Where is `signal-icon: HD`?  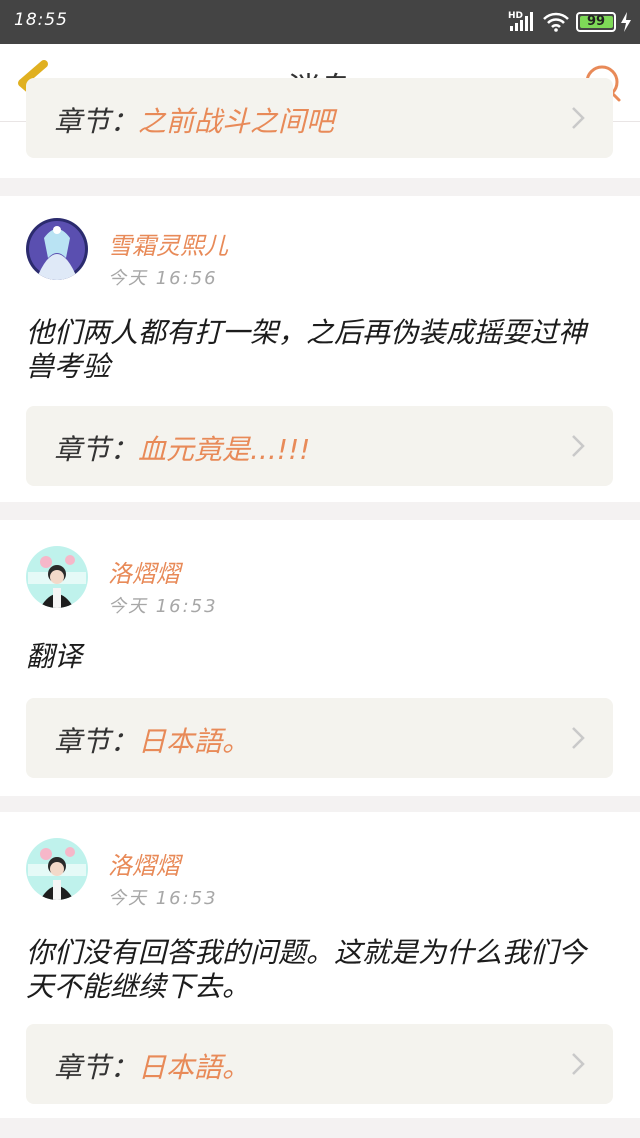
signal-icon: HD is located at coordinates (520, 21).